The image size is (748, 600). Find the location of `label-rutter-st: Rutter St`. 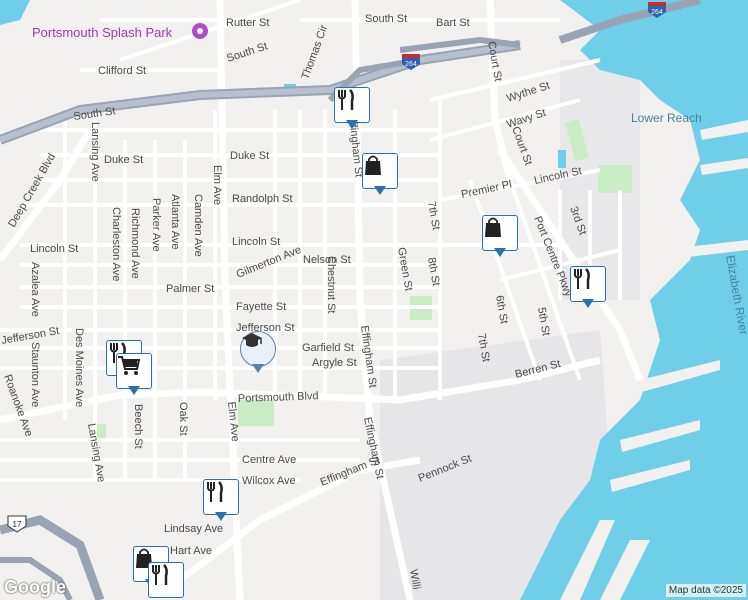

label-rutter-st: Rutter St is located at coordinates (247, 23).